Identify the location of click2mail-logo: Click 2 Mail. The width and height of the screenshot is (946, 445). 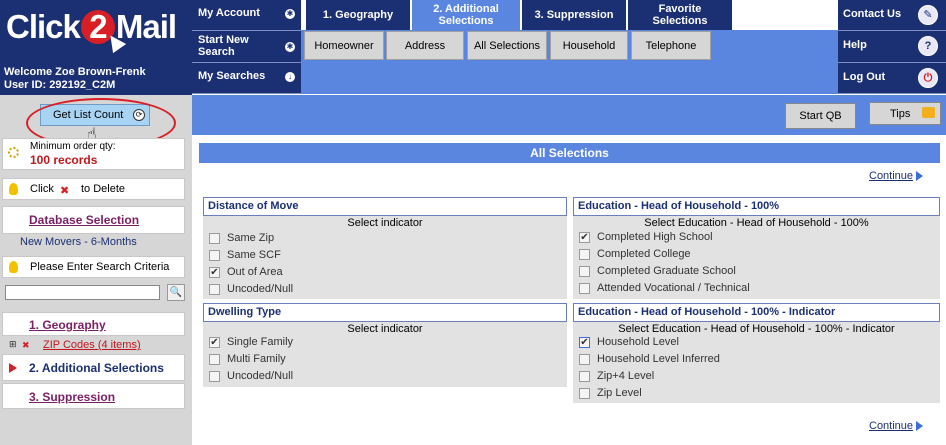
(91, 31).